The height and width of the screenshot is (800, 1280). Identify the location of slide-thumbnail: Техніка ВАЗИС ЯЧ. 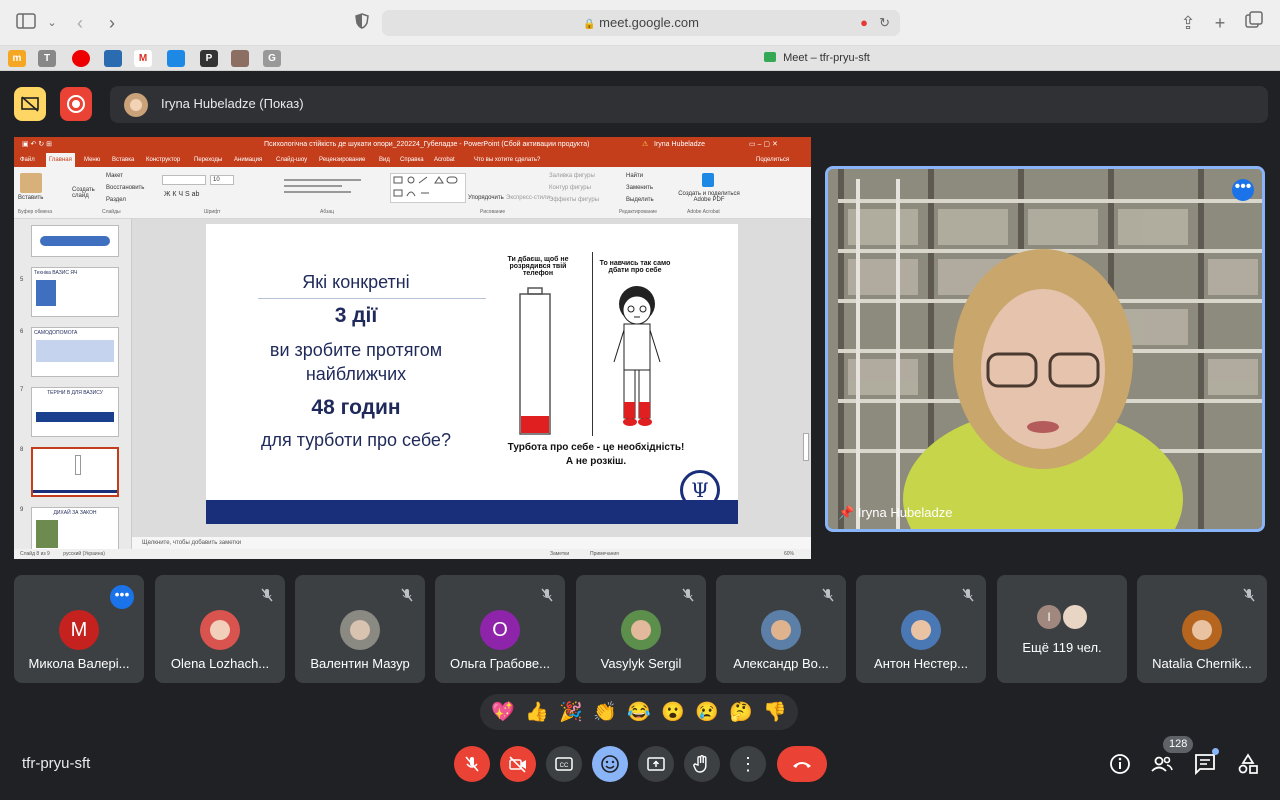
(75, 292).